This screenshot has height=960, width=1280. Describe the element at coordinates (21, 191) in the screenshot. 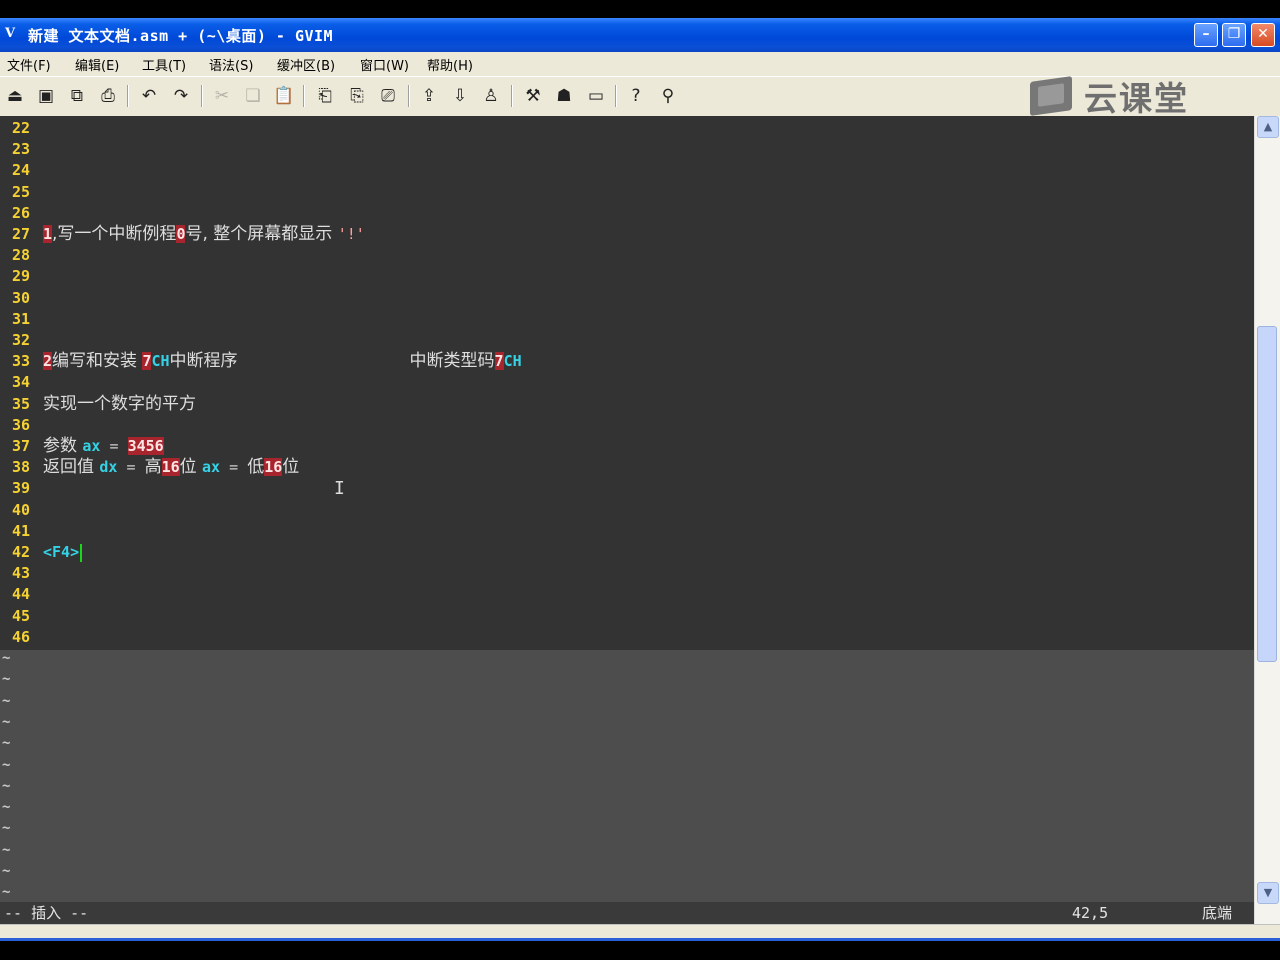

I see `line-number: 25` at that location.